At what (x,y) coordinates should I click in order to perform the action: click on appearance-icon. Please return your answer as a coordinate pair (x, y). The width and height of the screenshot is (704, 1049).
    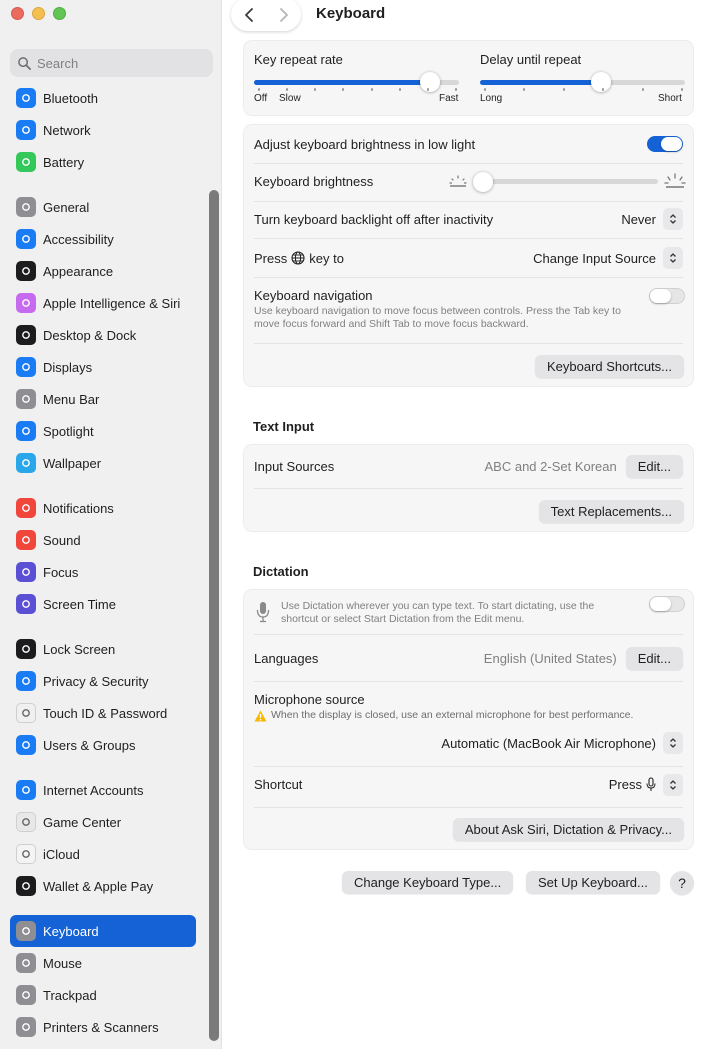
    Looking at the image, I should click on (26, 271).